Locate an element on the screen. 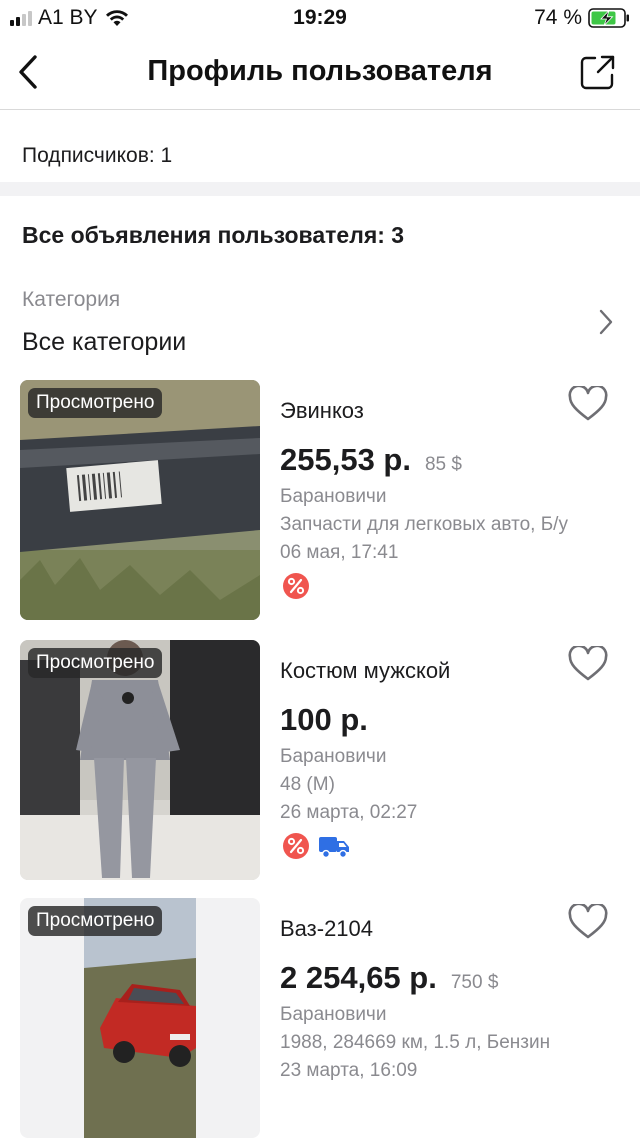 This screenshot has width=640, height=1138. page-title: Профиль пользователя is located at coordinates (320, 71).